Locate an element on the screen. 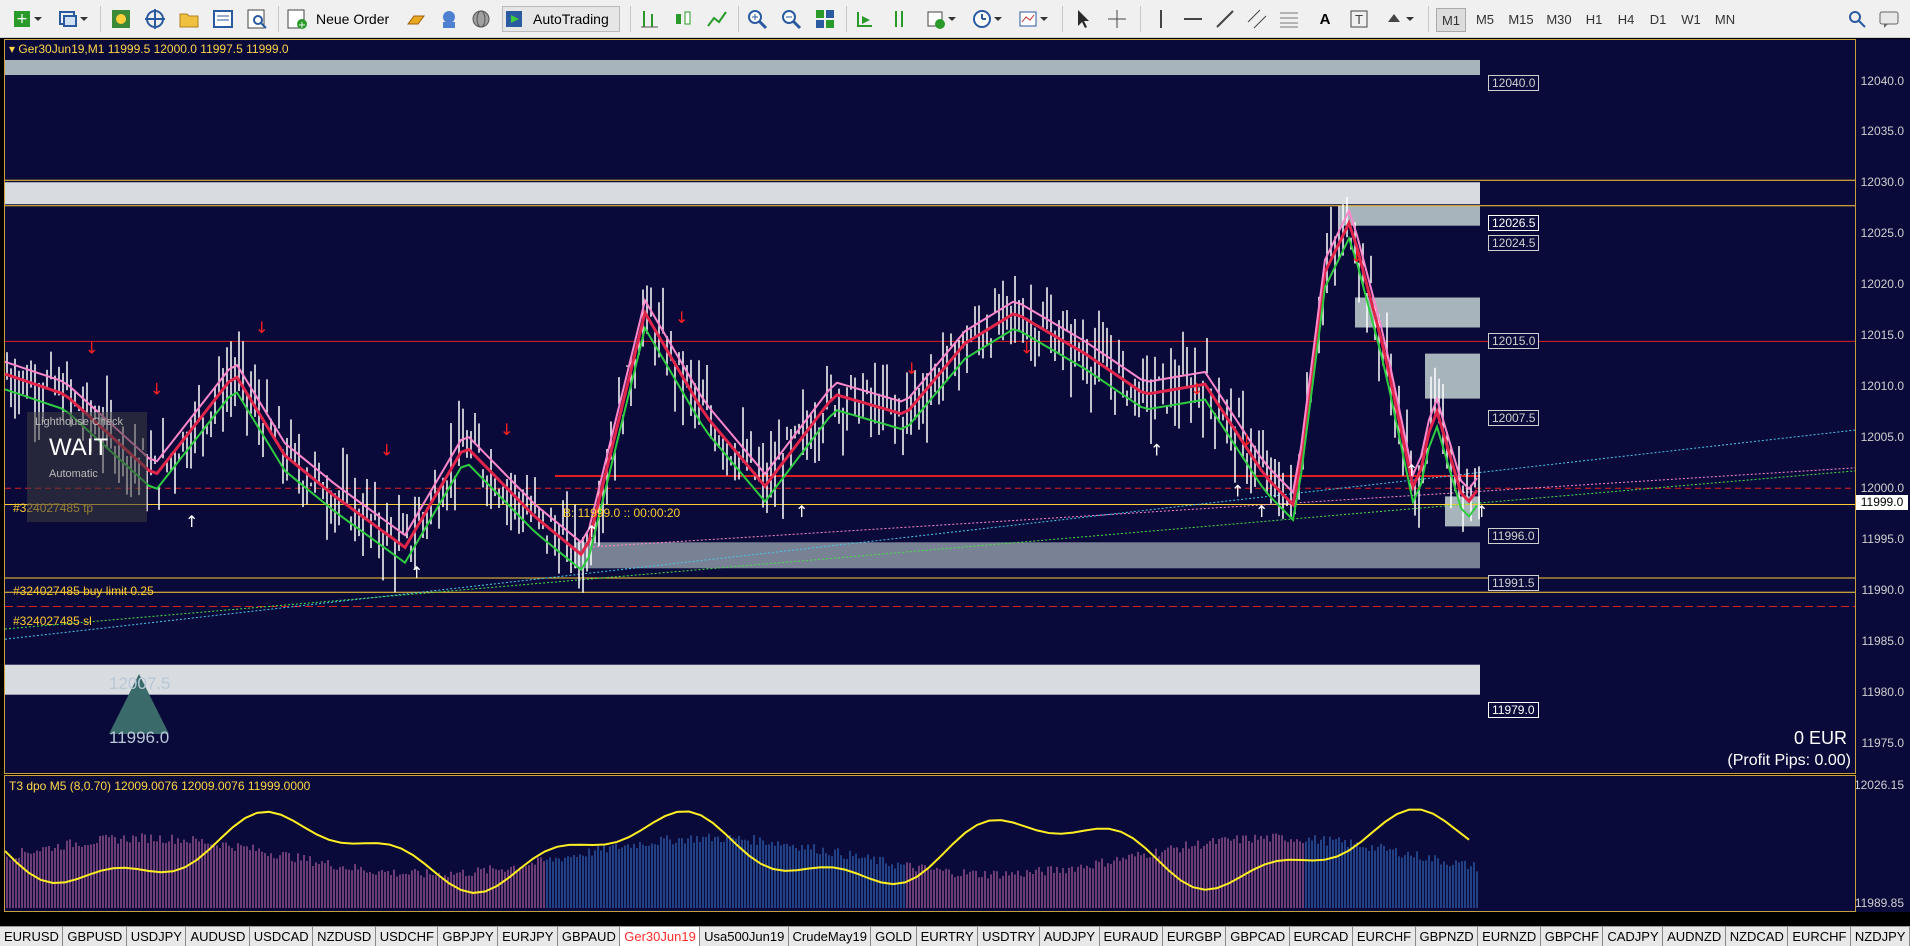 The image size is (1910, 946). timeframe-w1: W1 is located at coordinates (1691, 19).